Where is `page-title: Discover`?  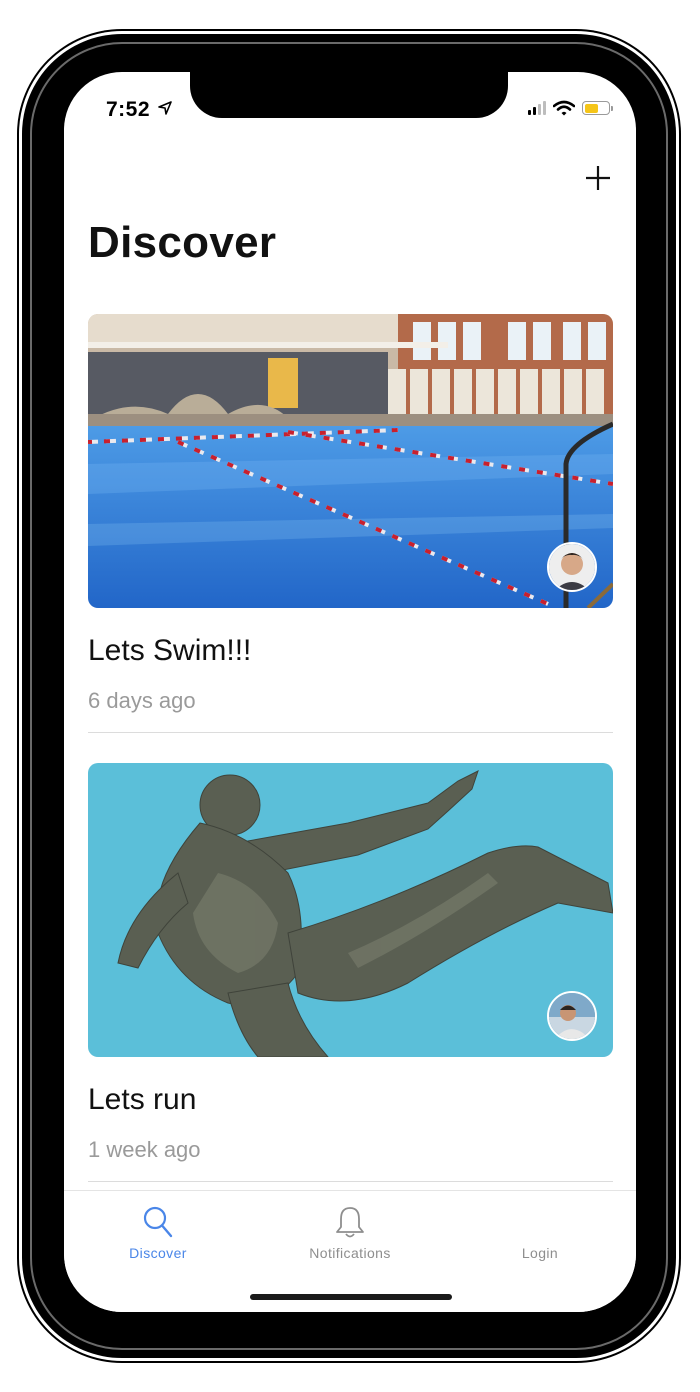
page-title: Discover is located at coordinates (182, 242).